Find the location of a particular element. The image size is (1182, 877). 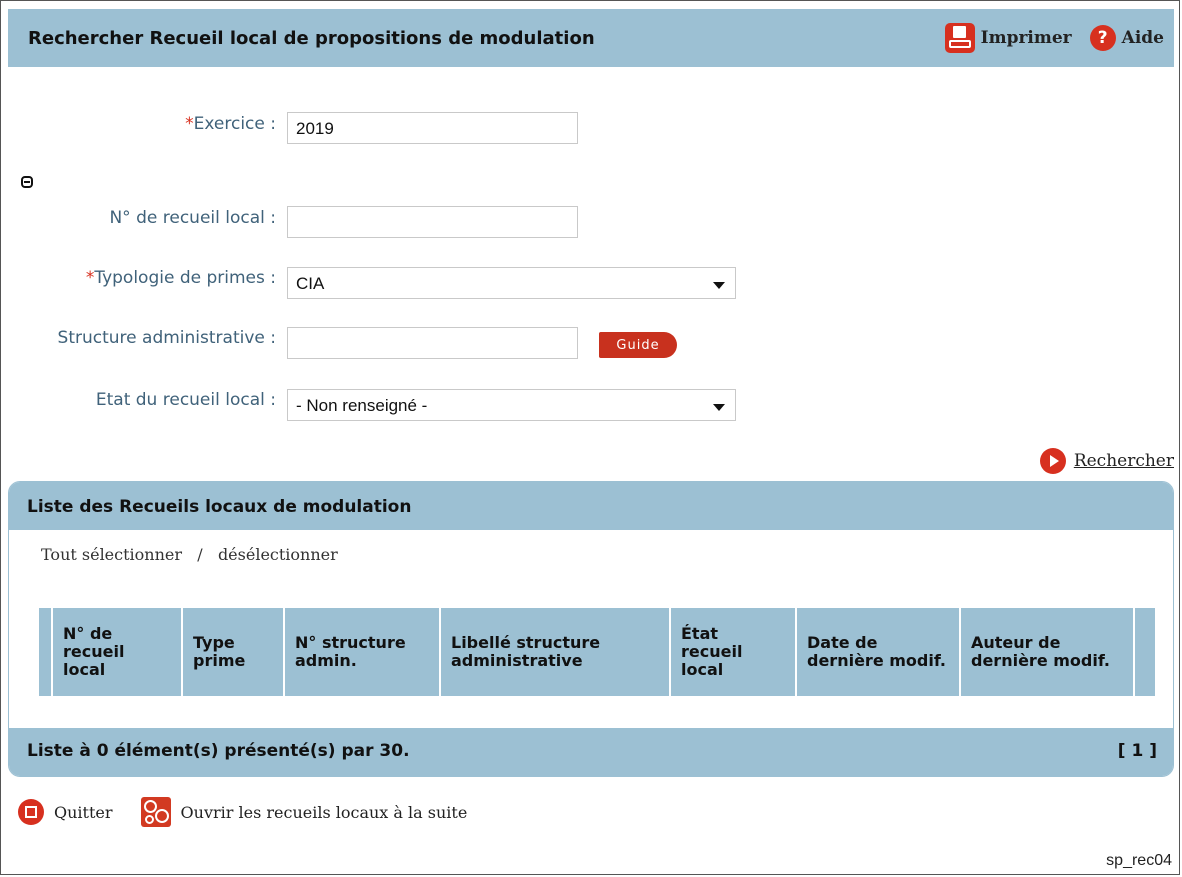

structure-label: Structure administrative : is located at coordinates (166, 338).